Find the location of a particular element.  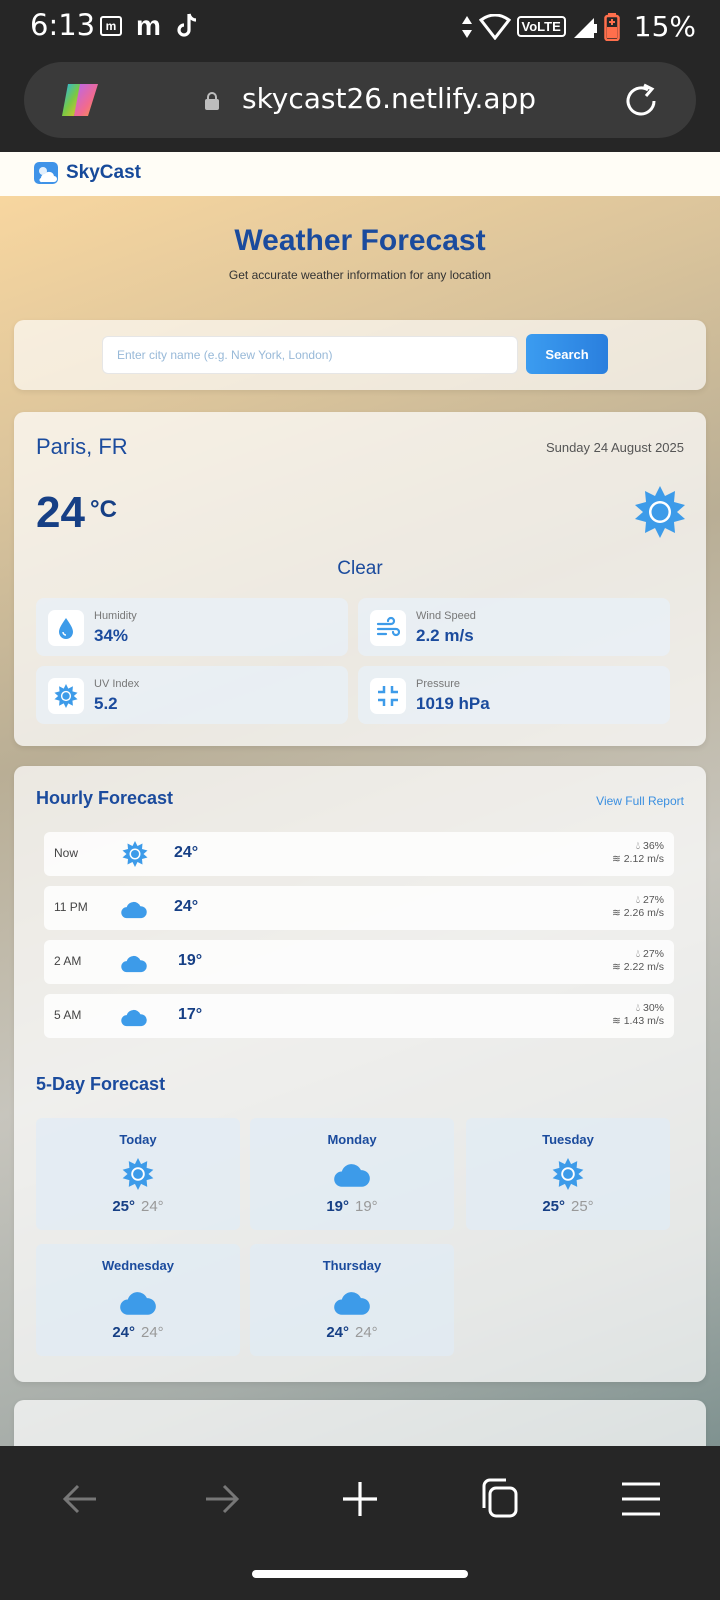

hour-time: 5 AM is located at coordinates (68, 1015).